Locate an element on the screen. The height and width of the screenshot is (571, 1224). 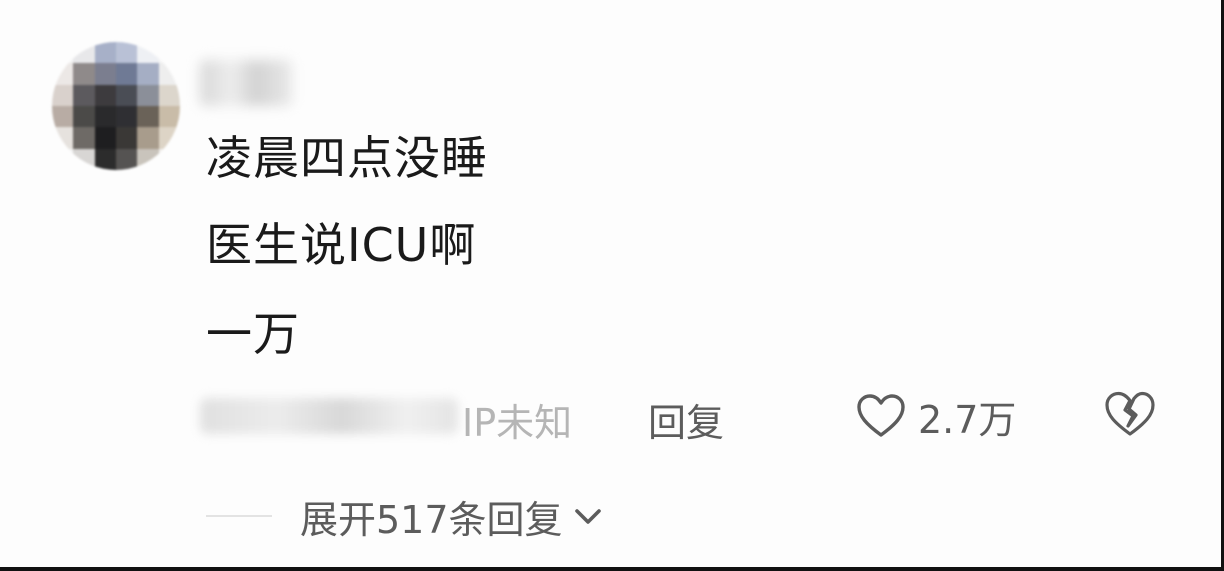
expand-replies-row: 展开517条回复 is located at coordinates (405, 516).